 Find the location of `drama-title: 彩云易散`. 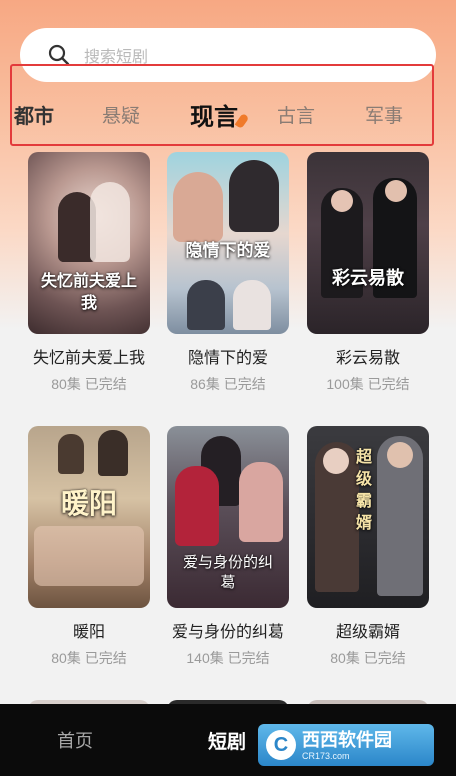

drama-title: 彩云易散 is located at coordinates (367, 358).